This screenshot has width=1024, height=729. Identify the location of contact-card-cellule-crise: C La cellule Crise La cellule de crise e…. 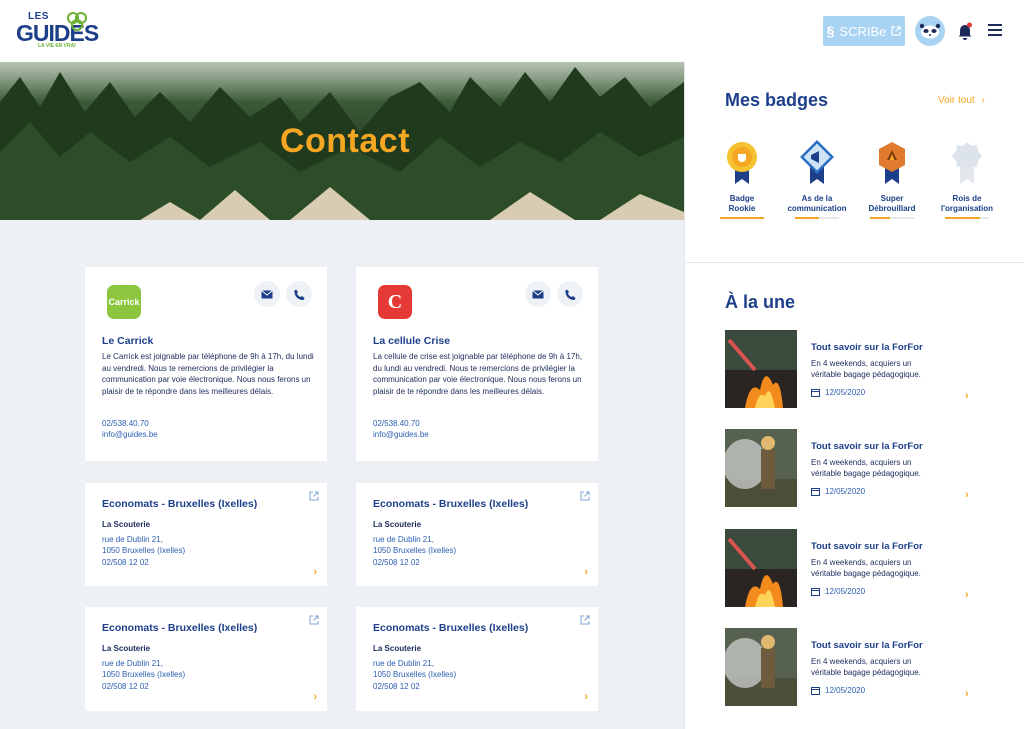
(477, 364).